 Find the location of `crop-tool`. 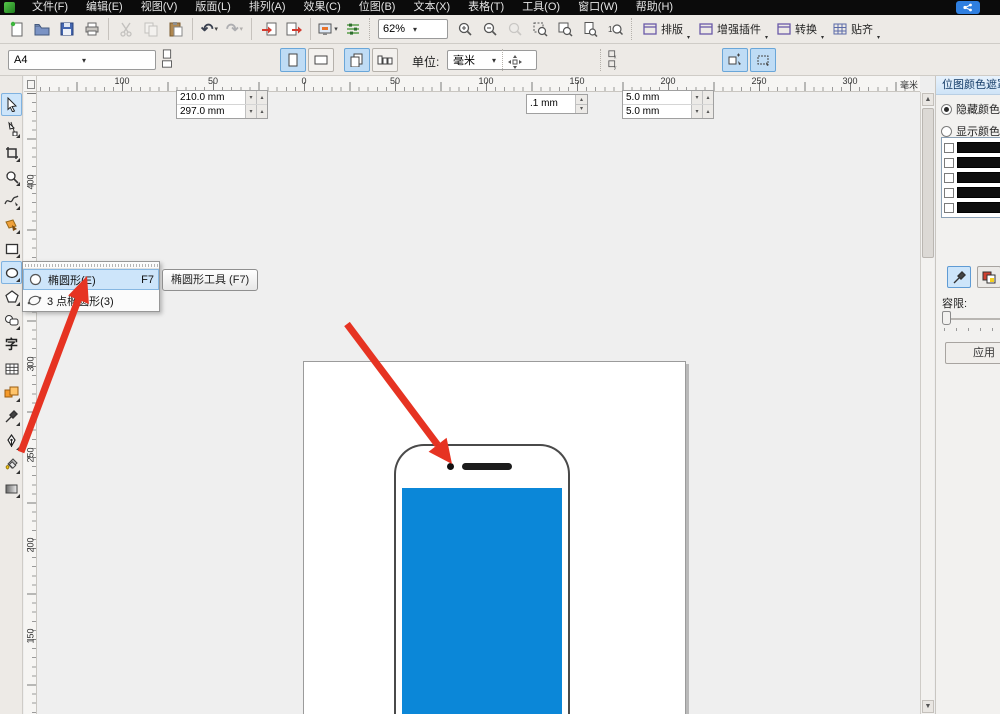

crop-tool is located at coordinates (11, 152).